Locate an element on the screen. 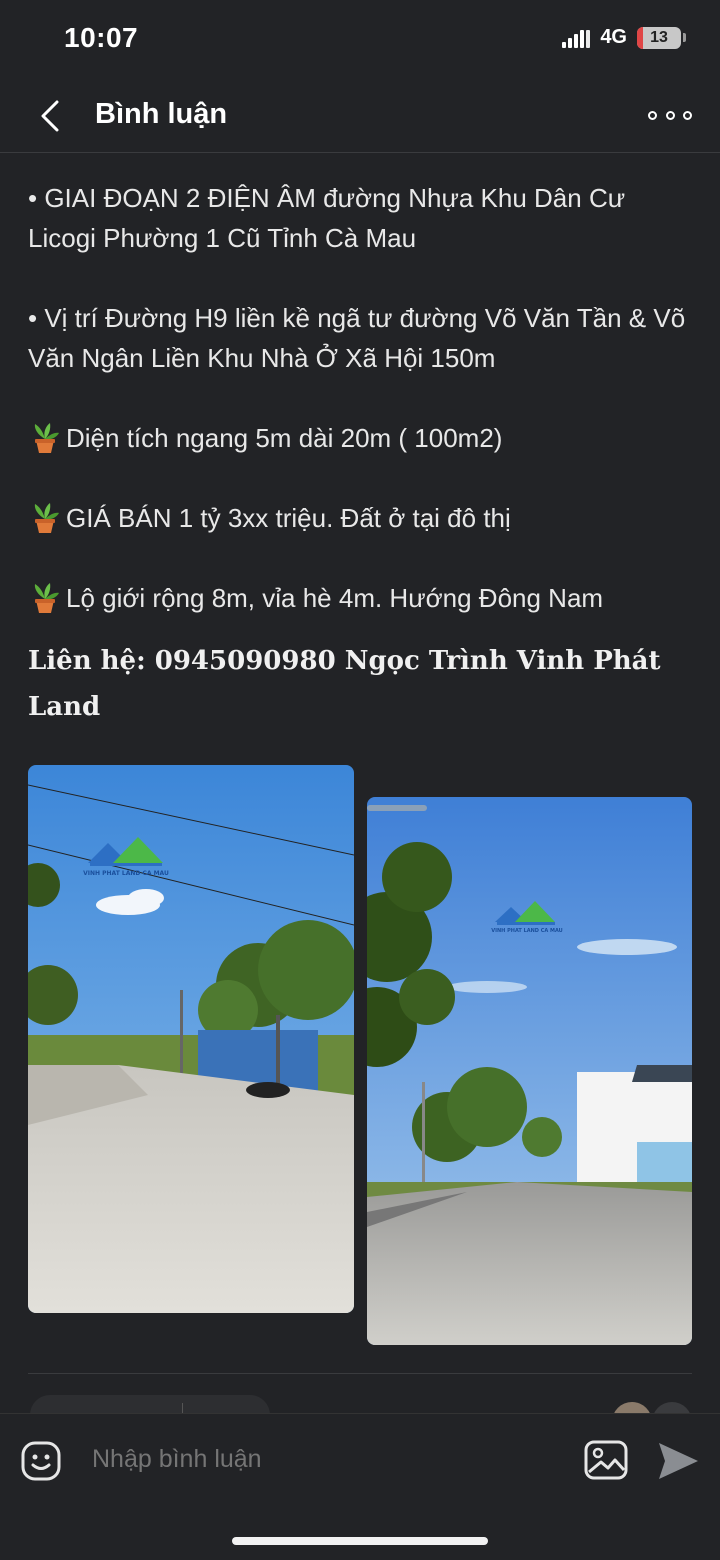 This screenshot has height=1560, width=720. page-title: Bình luận is located at coordinates (161, 114).